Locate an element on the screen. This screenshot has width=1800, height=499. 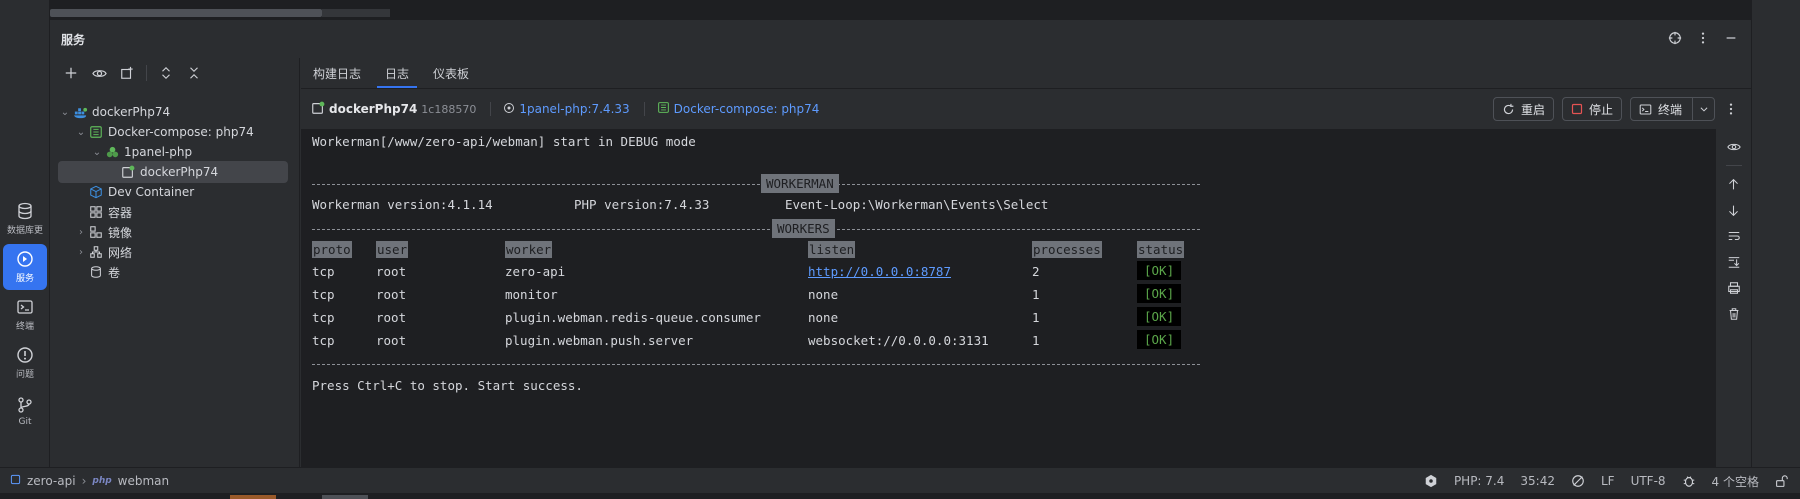
expand-all-button is located at coordinates (166, 73).